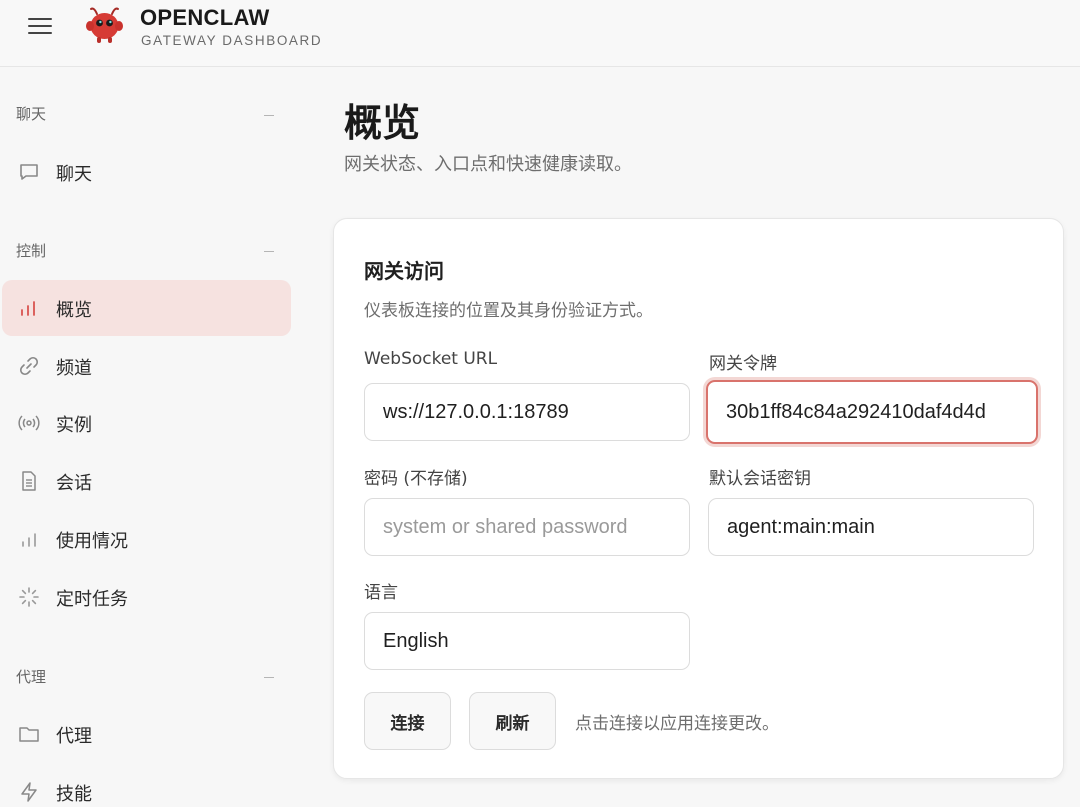 This screenshot has width=1080, height=807. Describe the element at coordinates (205, 17) in the screenshot. I see `brand-name: OPENCLAW` at that location.